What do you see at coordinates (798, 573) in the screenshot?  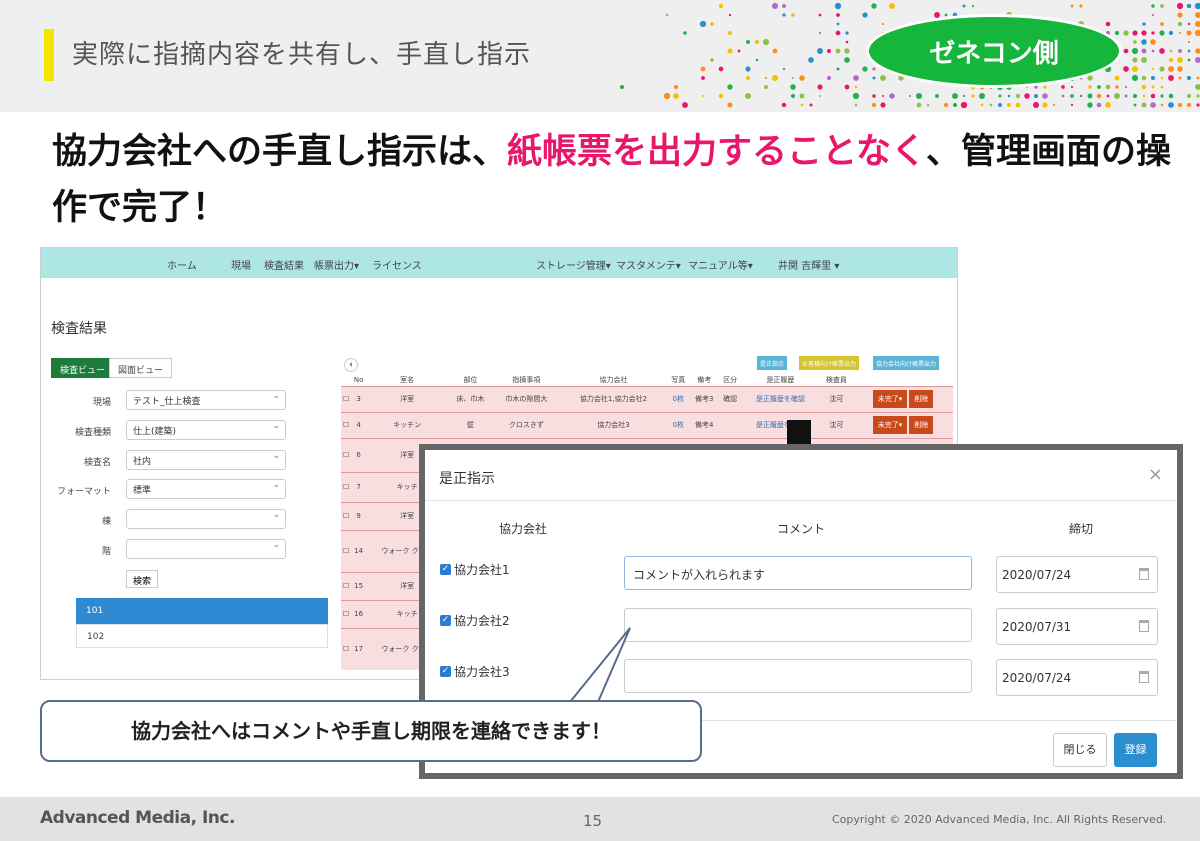 I see `comment-input: コメントが入れられます` at bounding box center [798, 573].